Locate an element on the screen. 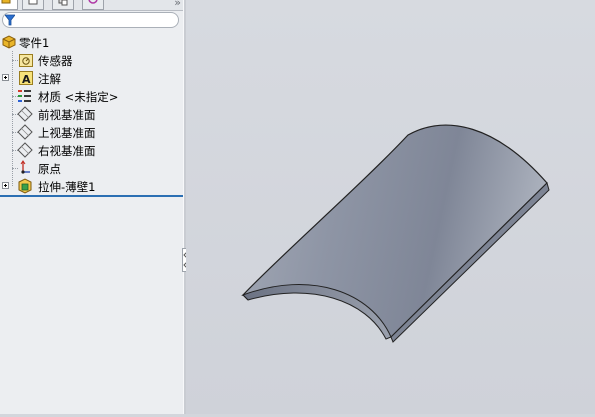 The width and height of the screenshot is (595, 417). dimxpert-tab is located at coordinates (93, 5).